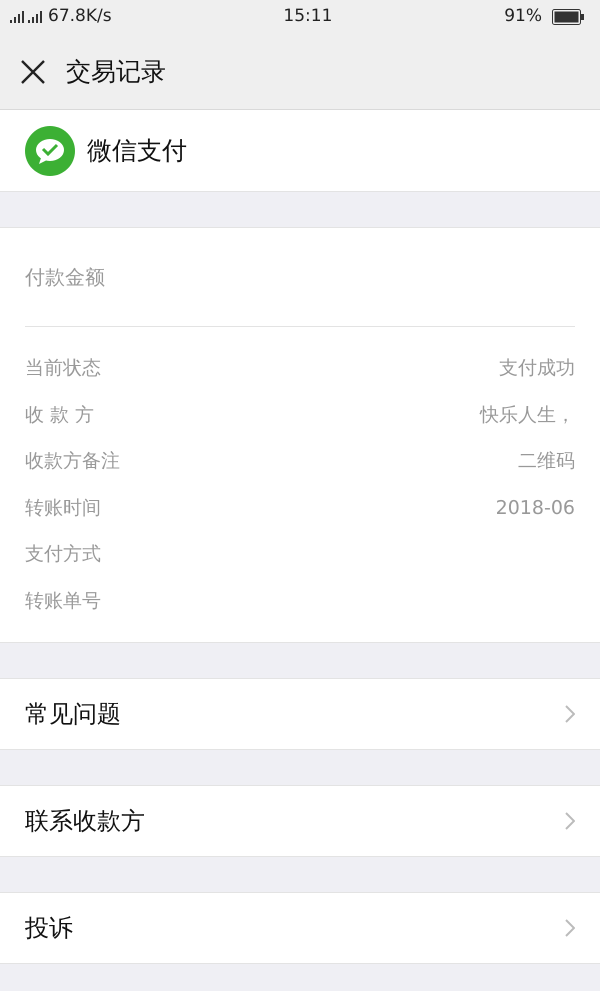  Describe the element at coordinates (59, 415) in the screenshot. I see `detail-label: 收 款 方` at that location.